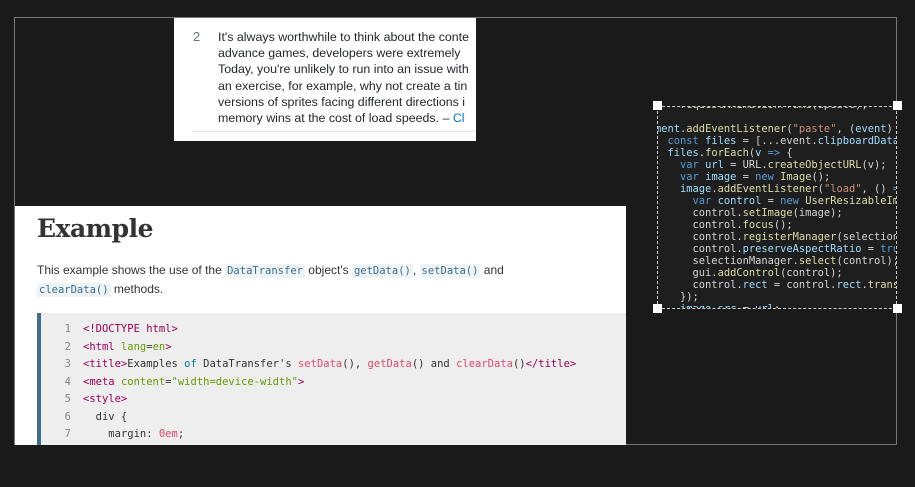  What do you see at coordinates (897, 105) in the screenshot?
I see `resize-handle-top-right` at bounding box center [897, 105].